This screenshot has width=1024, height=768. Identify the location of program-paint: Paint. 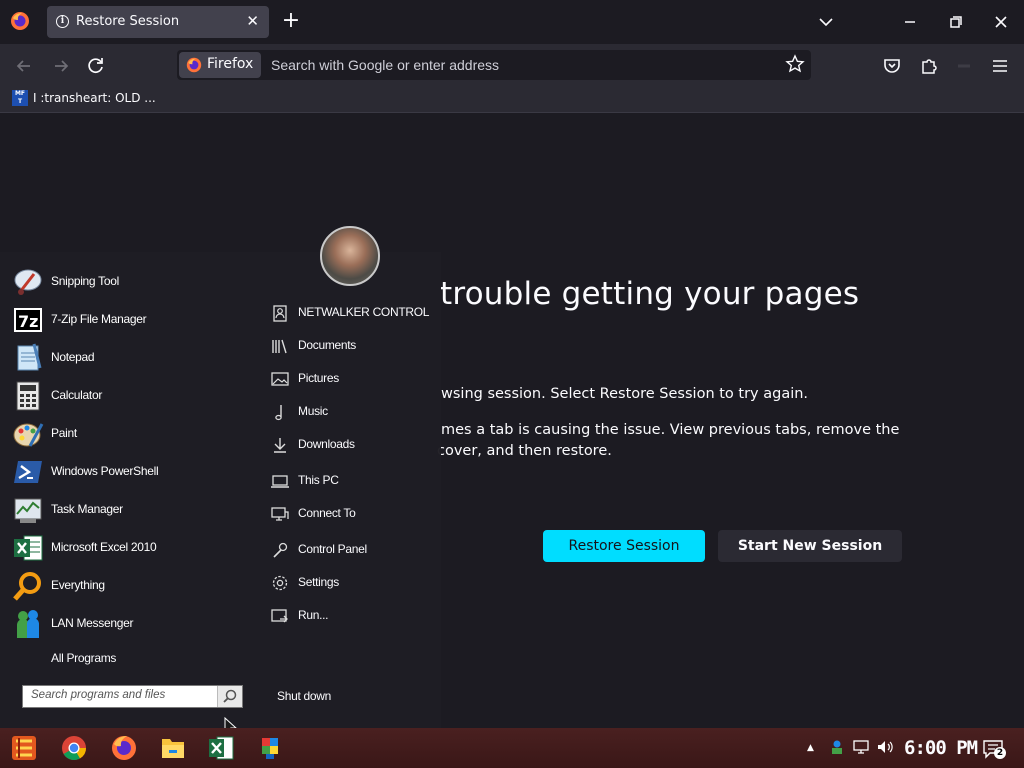
(127, 434).